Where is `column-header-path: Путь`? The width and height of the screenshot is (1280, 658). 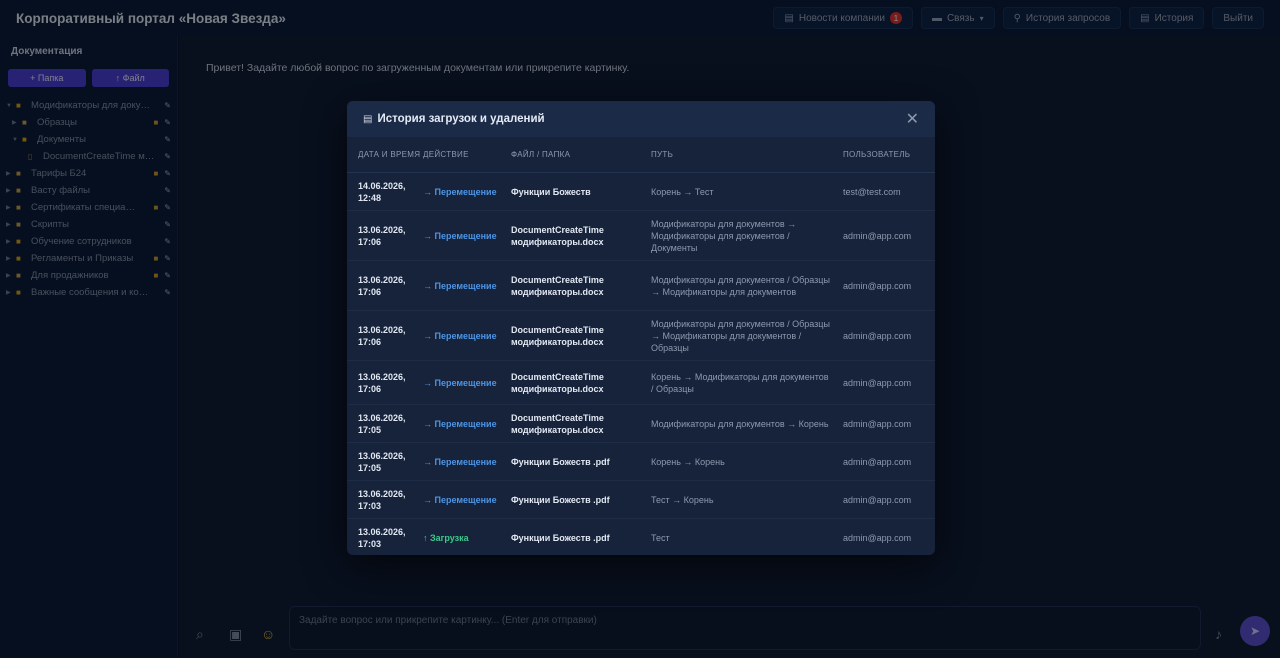
column-header-path: Путь is located at coordinates (662, 154).